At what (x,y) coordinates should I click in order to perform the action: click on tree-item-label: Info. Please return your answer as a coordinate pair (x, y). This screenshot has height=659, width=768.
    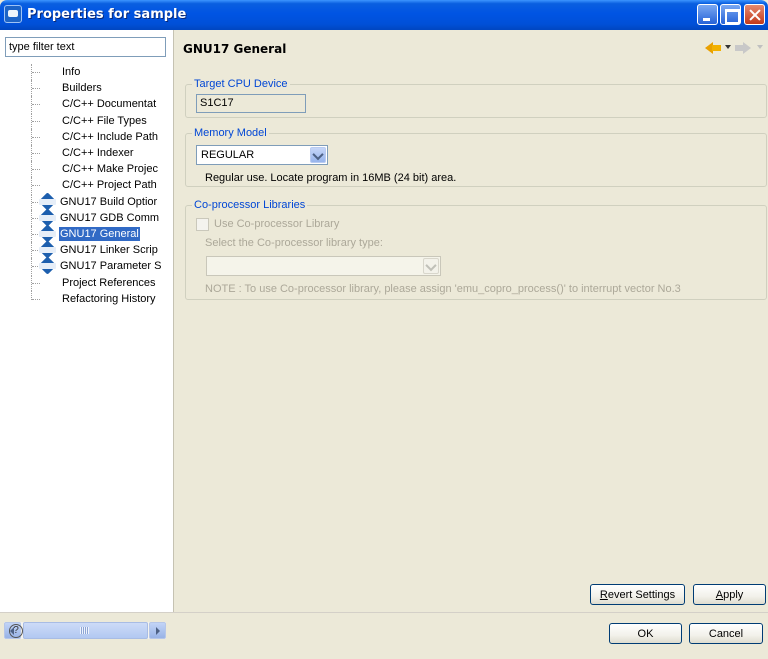
    Looking at the image, I should click on (71, 72).